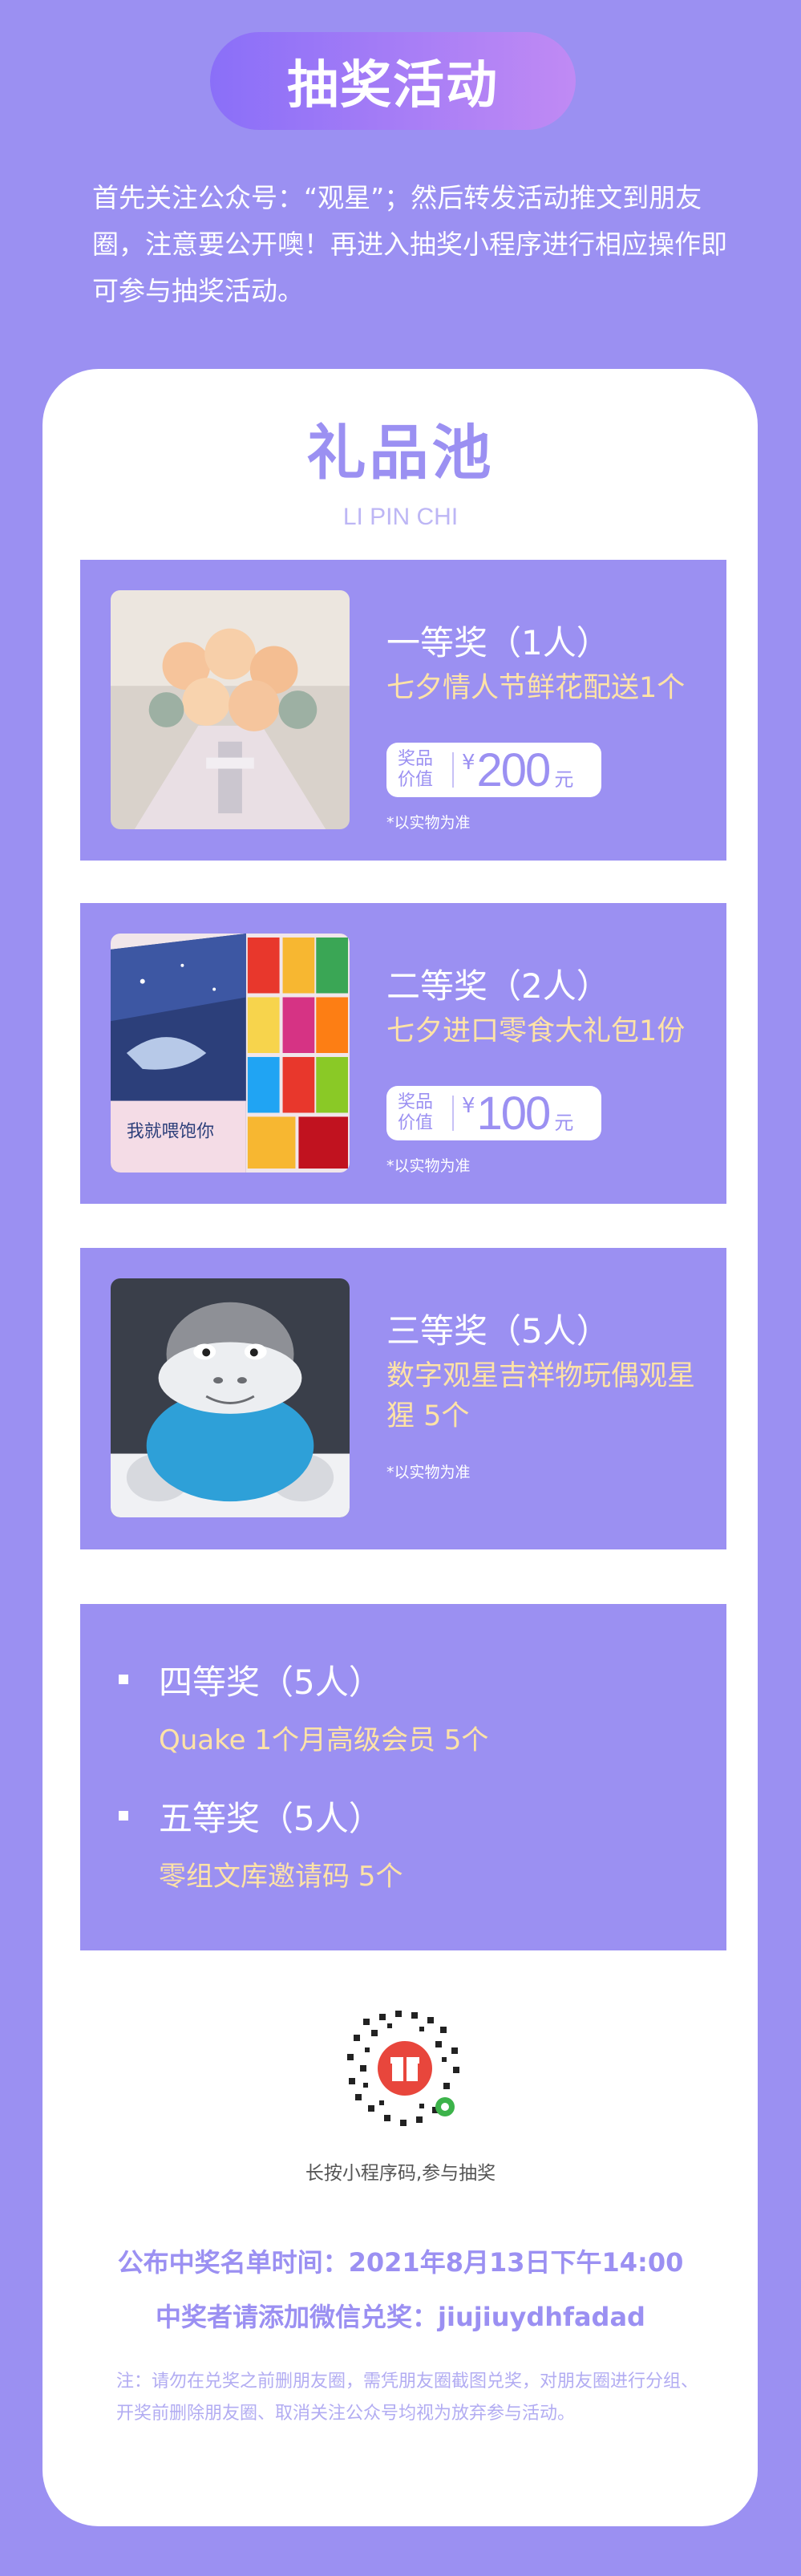 This screenshot has height=2576, width=801. I want to click on prize-title: 二等奖（2人）, so click(498, 986).